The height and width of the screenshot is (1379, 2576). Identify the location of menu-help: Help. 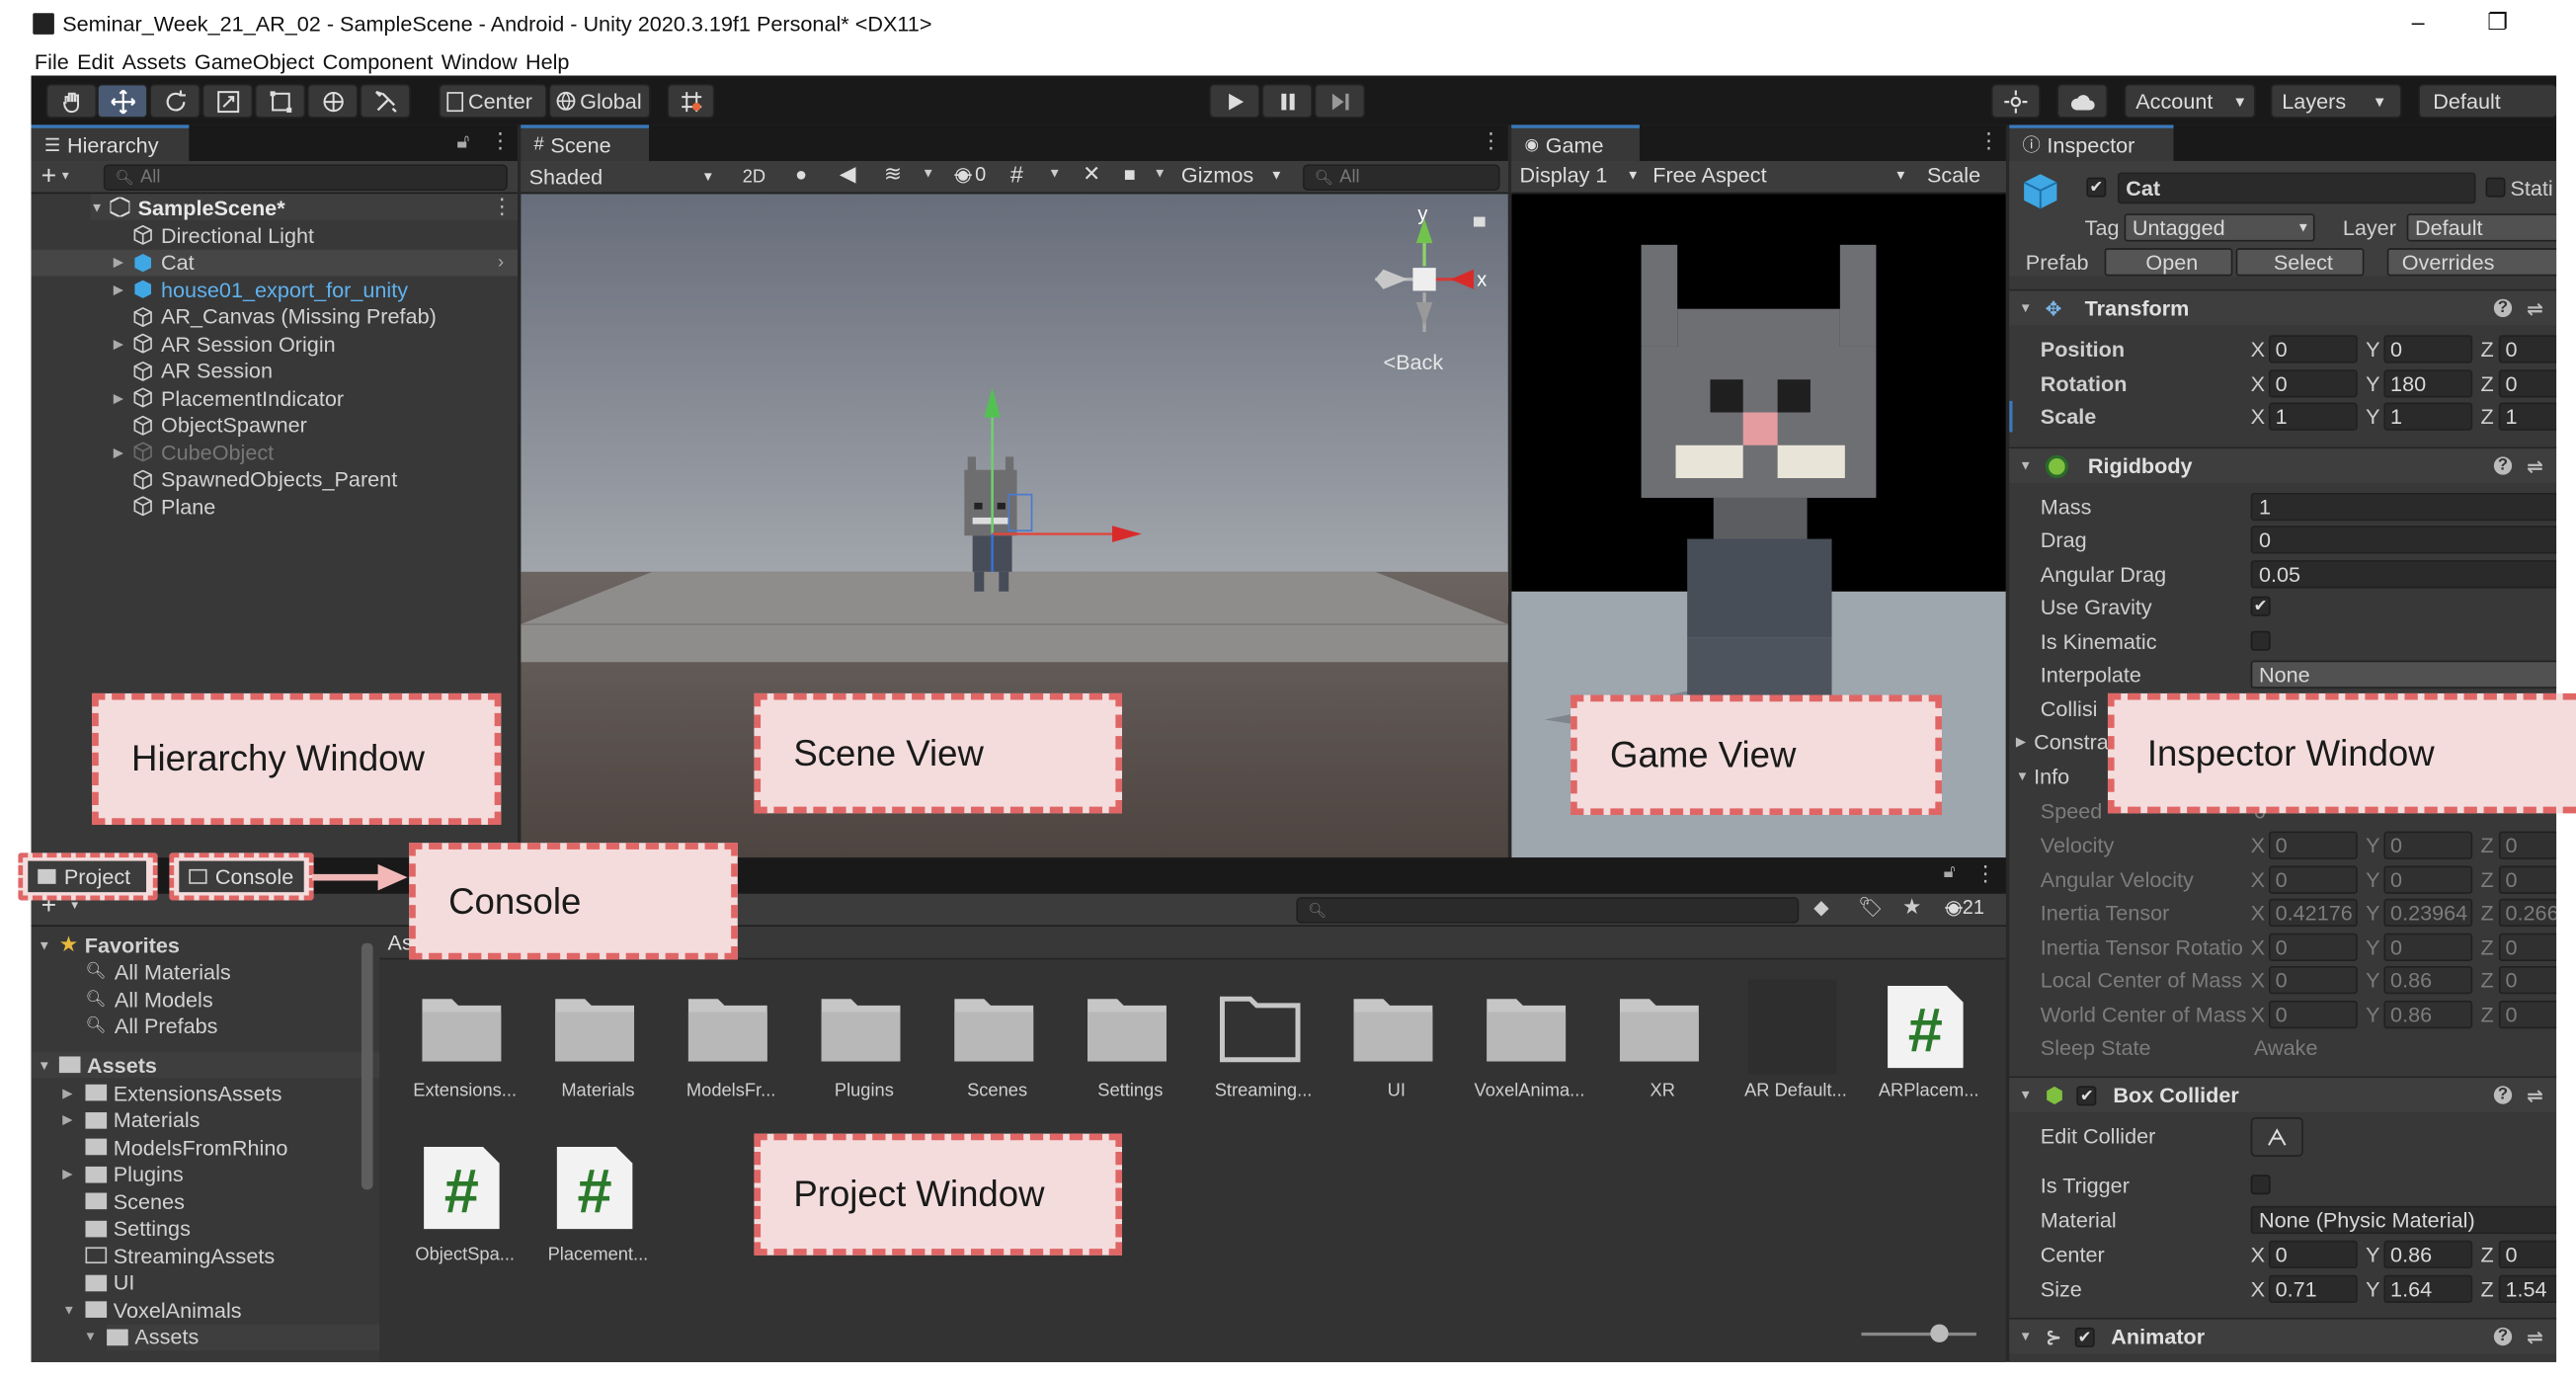
(547, 61).